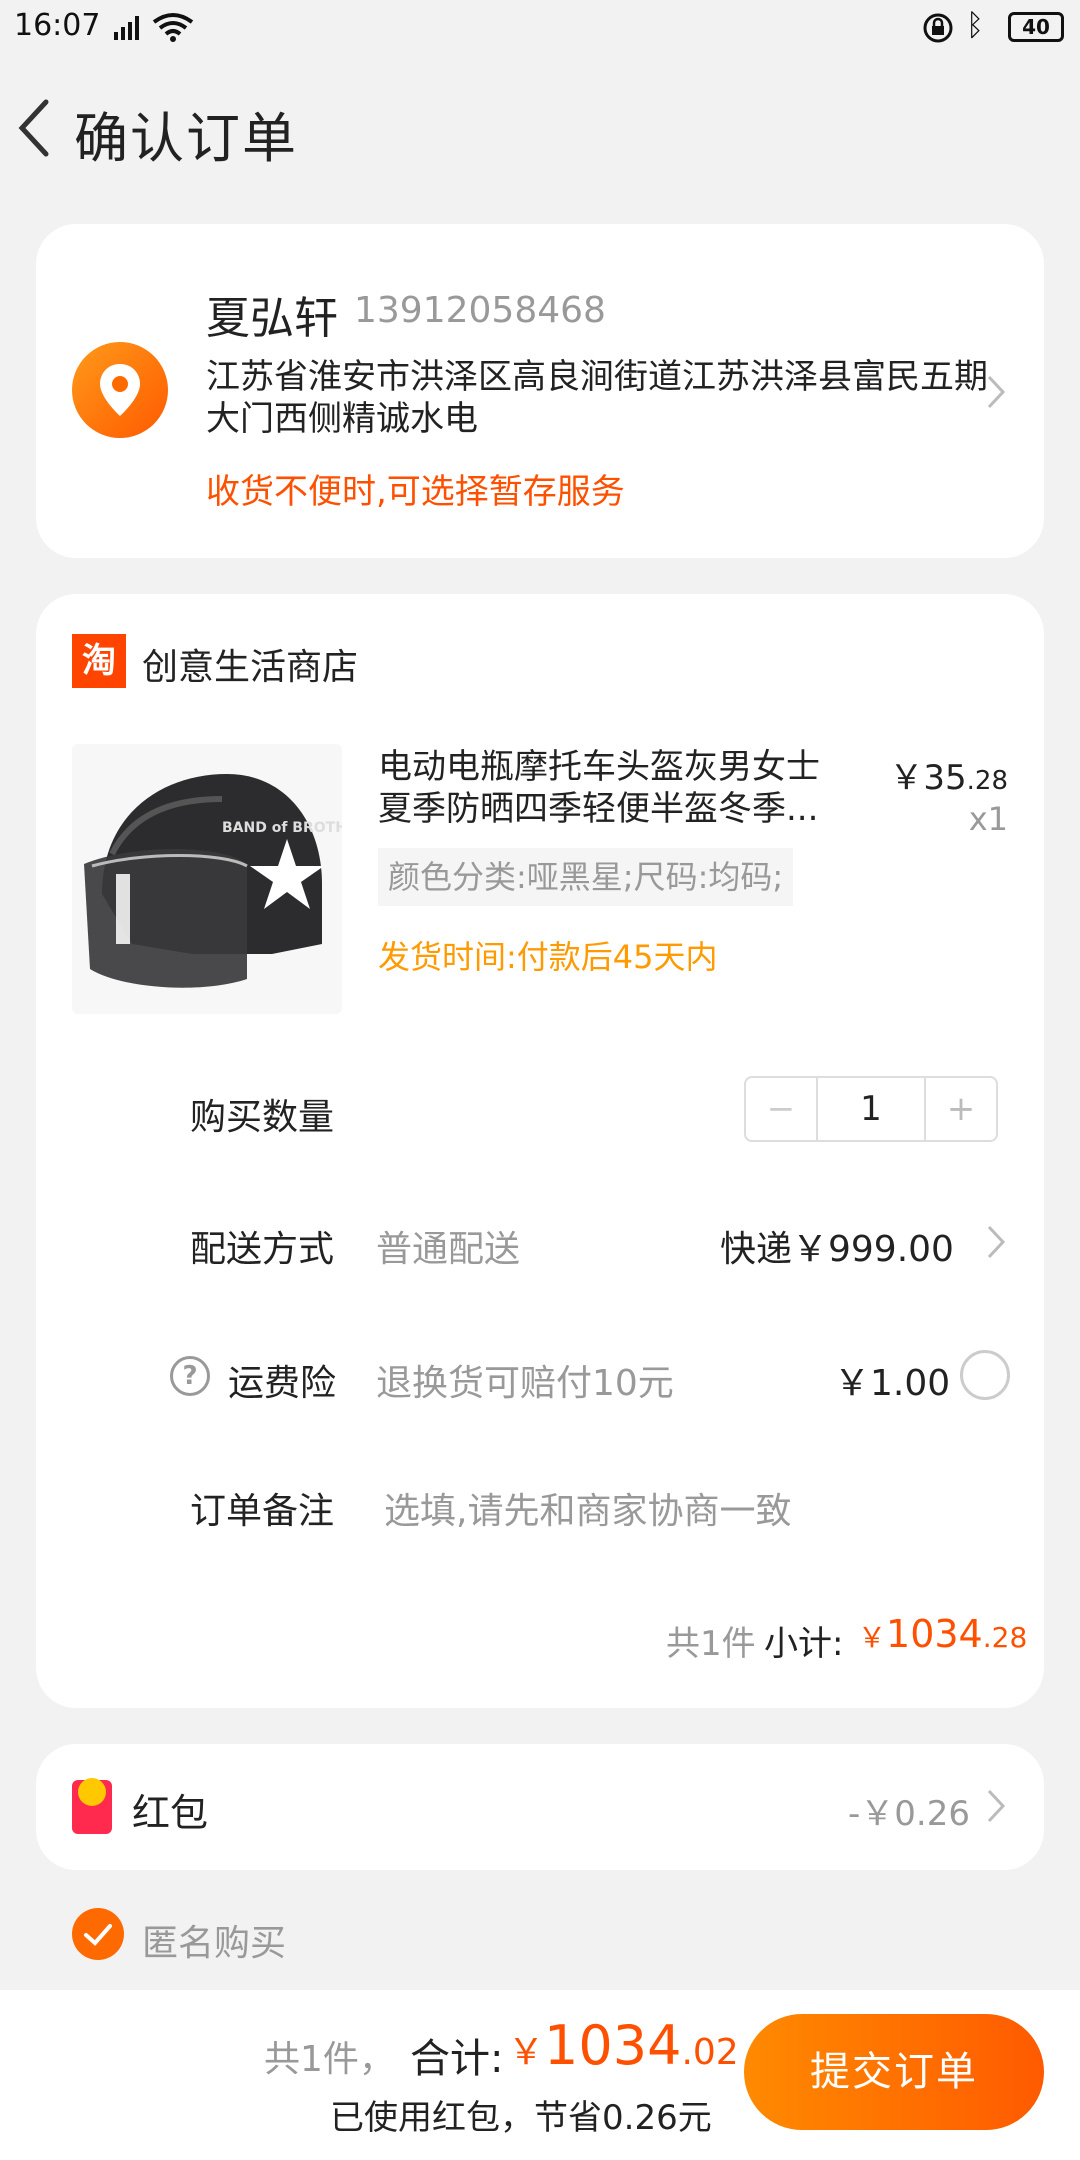 The image size is (1080, 2160). Describe the element at coordinates (894, 2072) in the screenshot. I see `submit-order-button: 提交订单` at that location.